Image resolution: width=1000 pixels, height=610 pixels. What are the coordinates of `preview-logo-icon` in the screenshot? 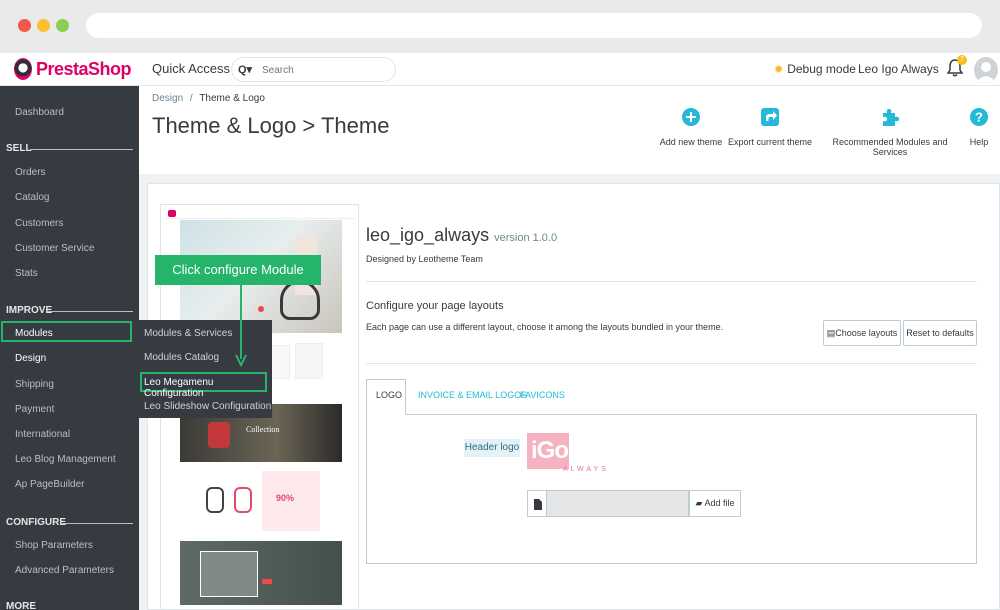 It's located at (172, 213).